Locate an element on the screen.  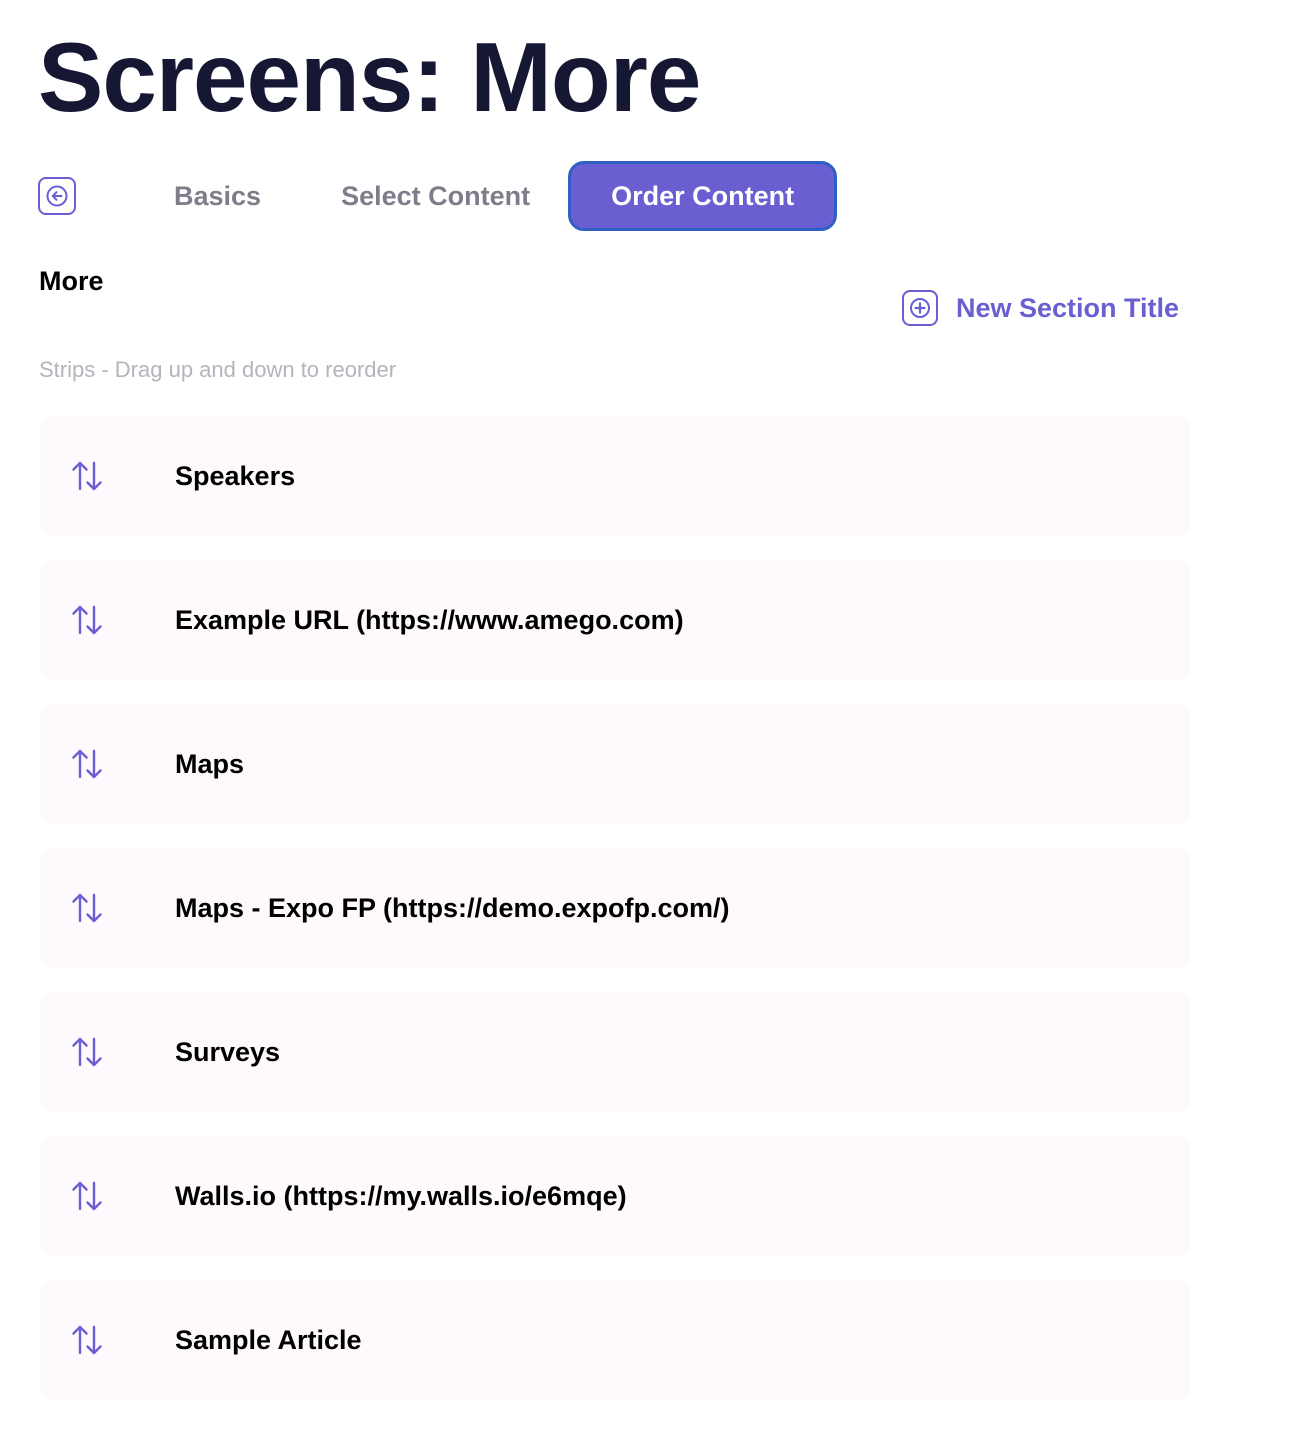
reorder-hint: Strips - Drag up and down to reorder is located at coordinates (218, 369).